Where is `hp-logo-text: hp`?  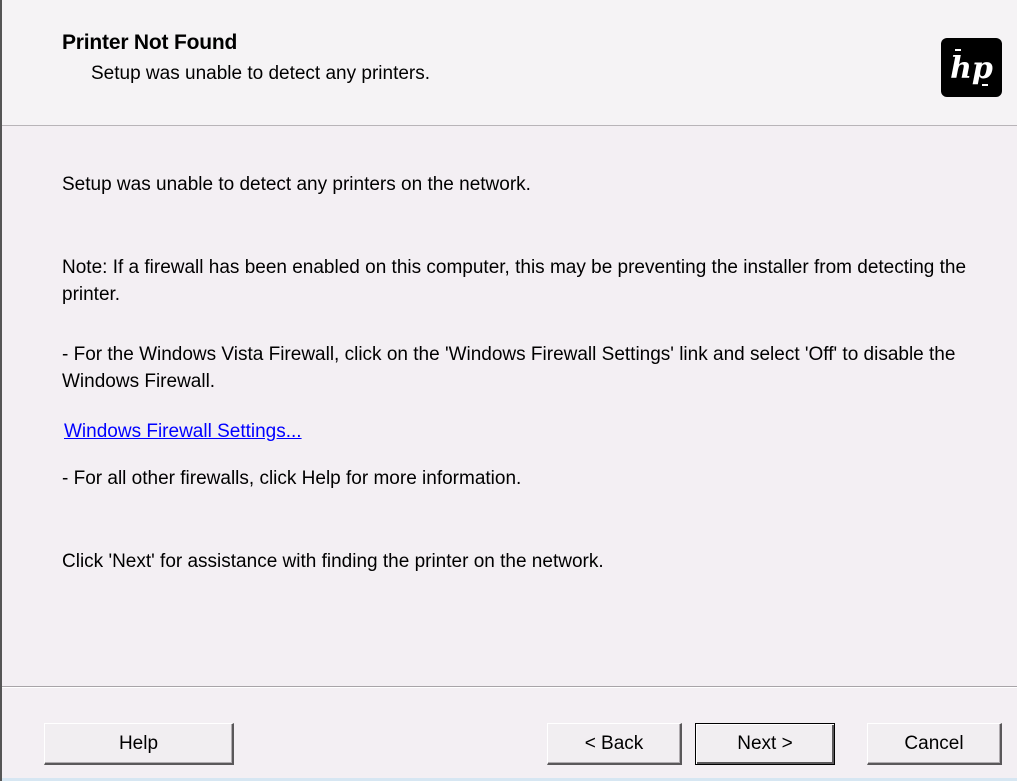 hp-logo-text: hp is located at coordinates (971, 68).